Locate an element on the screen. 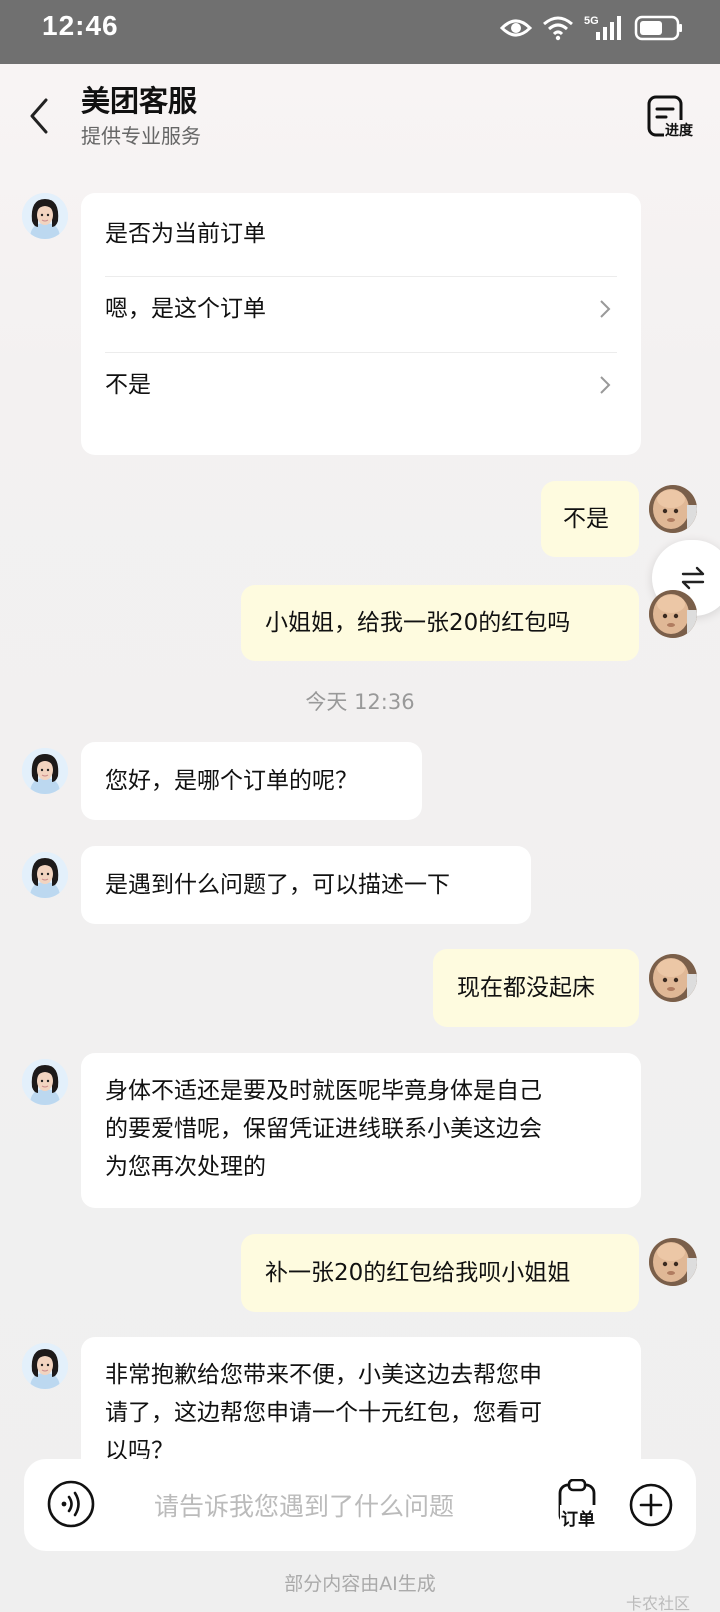 Image resolution: width=720 pixels, height=1612 pixels. message-text: 补一张20的红包给我呗小姐姐 is located at coordinates (418, 1273).